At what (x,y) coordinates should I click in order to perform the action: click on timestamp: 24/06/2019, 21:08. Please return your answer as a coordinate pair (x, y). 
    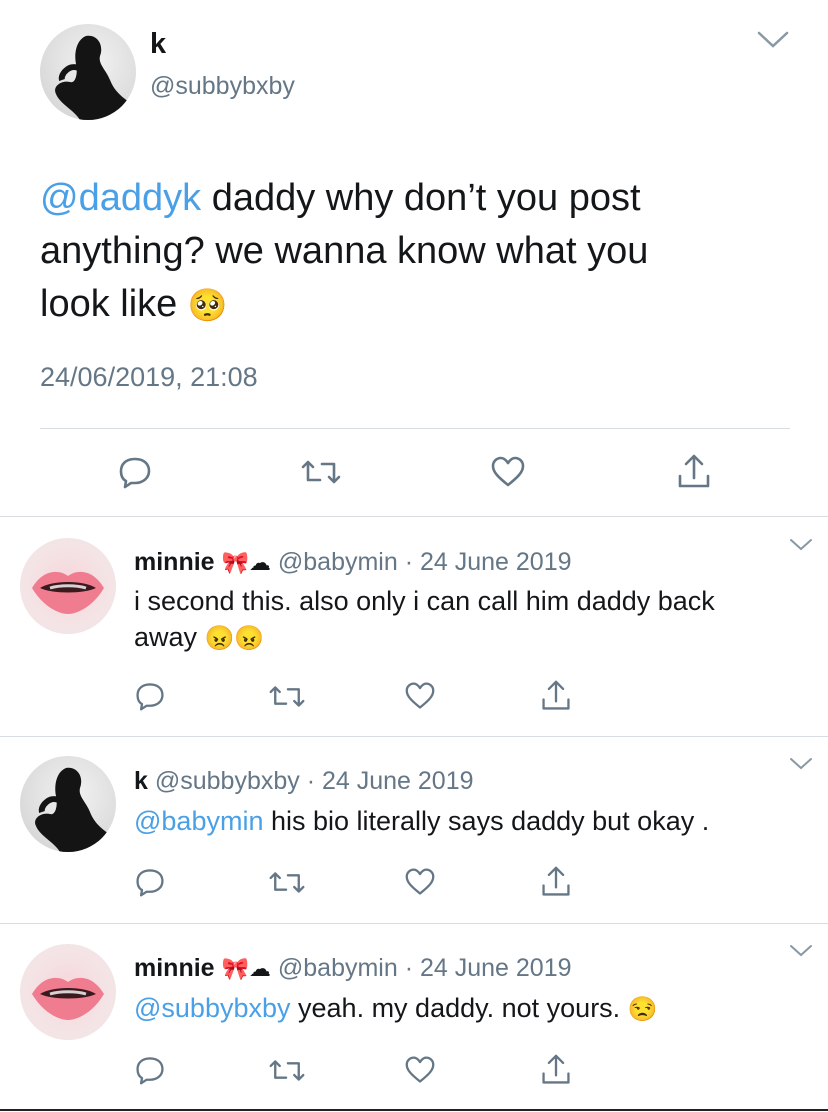
    Looking at the image, I should click on (149, 377).